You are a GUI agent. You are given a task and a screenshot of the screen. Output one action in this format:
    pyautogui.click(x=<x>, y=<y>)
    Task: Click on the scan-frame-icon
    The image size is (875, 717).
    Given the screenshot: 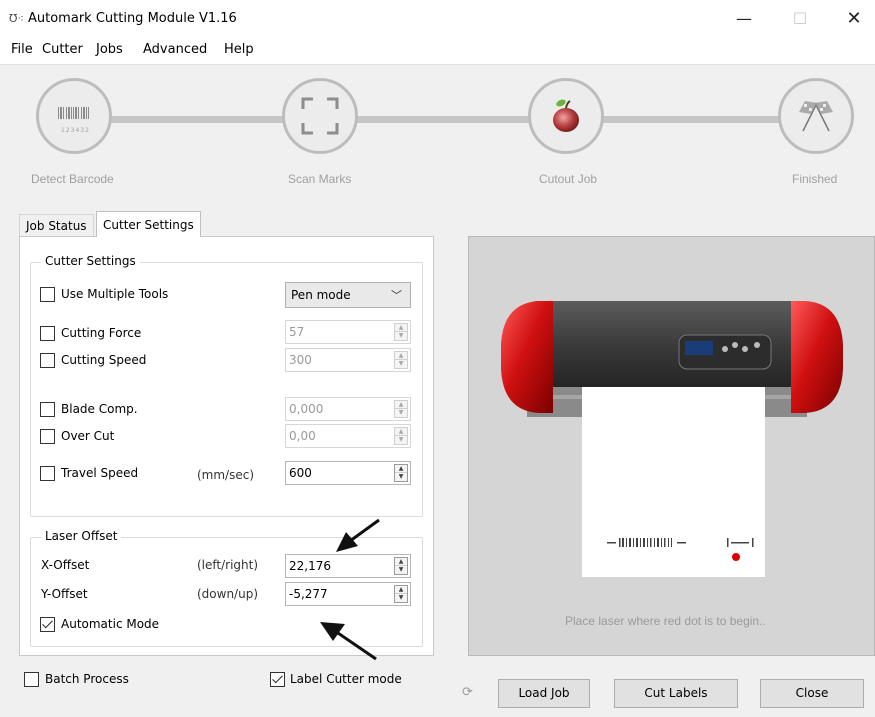 What is the action you would take?
    pyautogui.click(x=320, y=116)
    